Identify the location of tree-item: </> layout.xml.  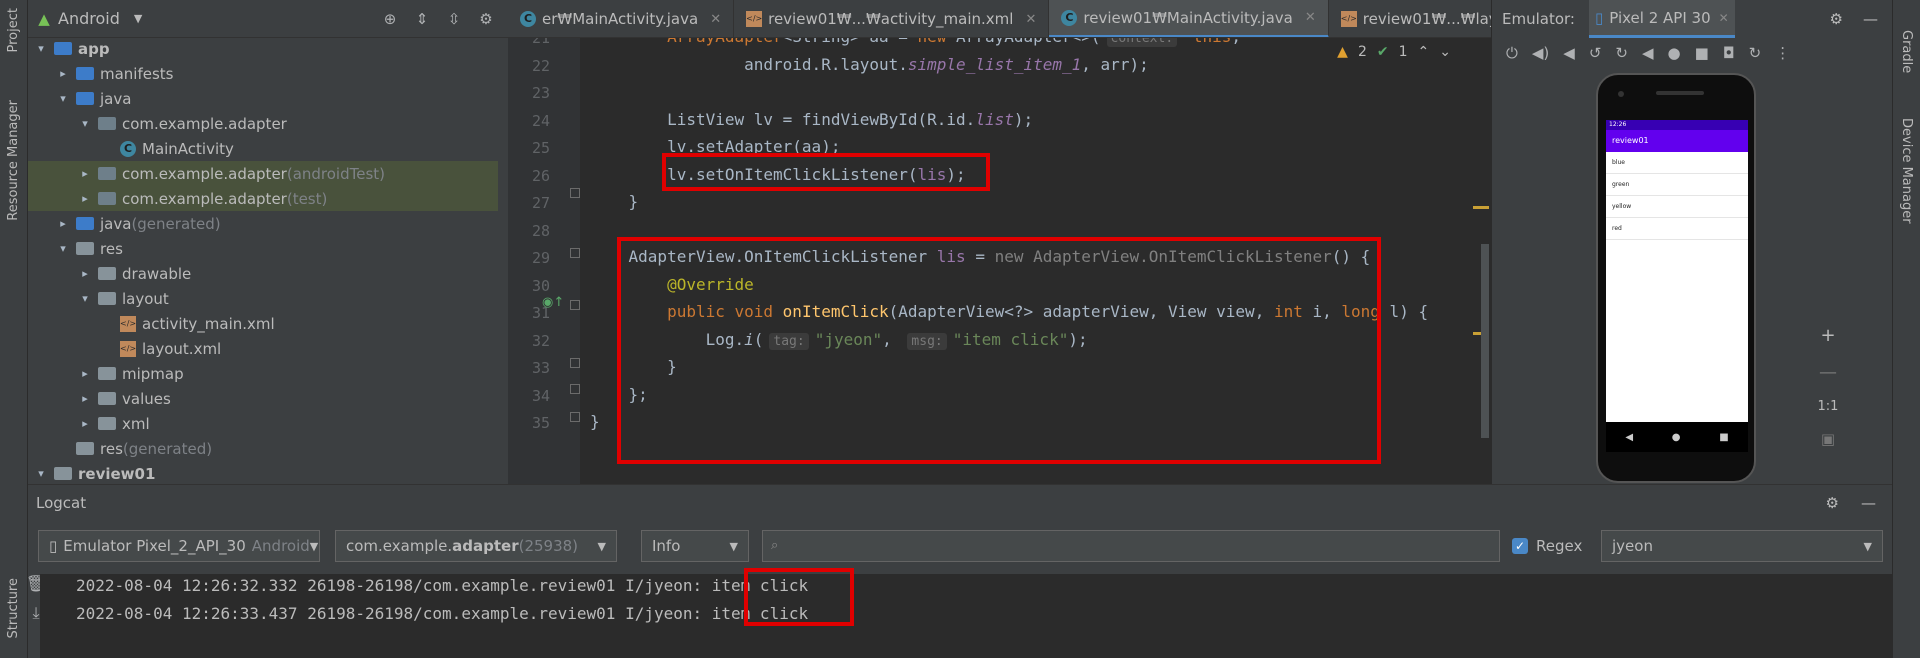
(263, 348).